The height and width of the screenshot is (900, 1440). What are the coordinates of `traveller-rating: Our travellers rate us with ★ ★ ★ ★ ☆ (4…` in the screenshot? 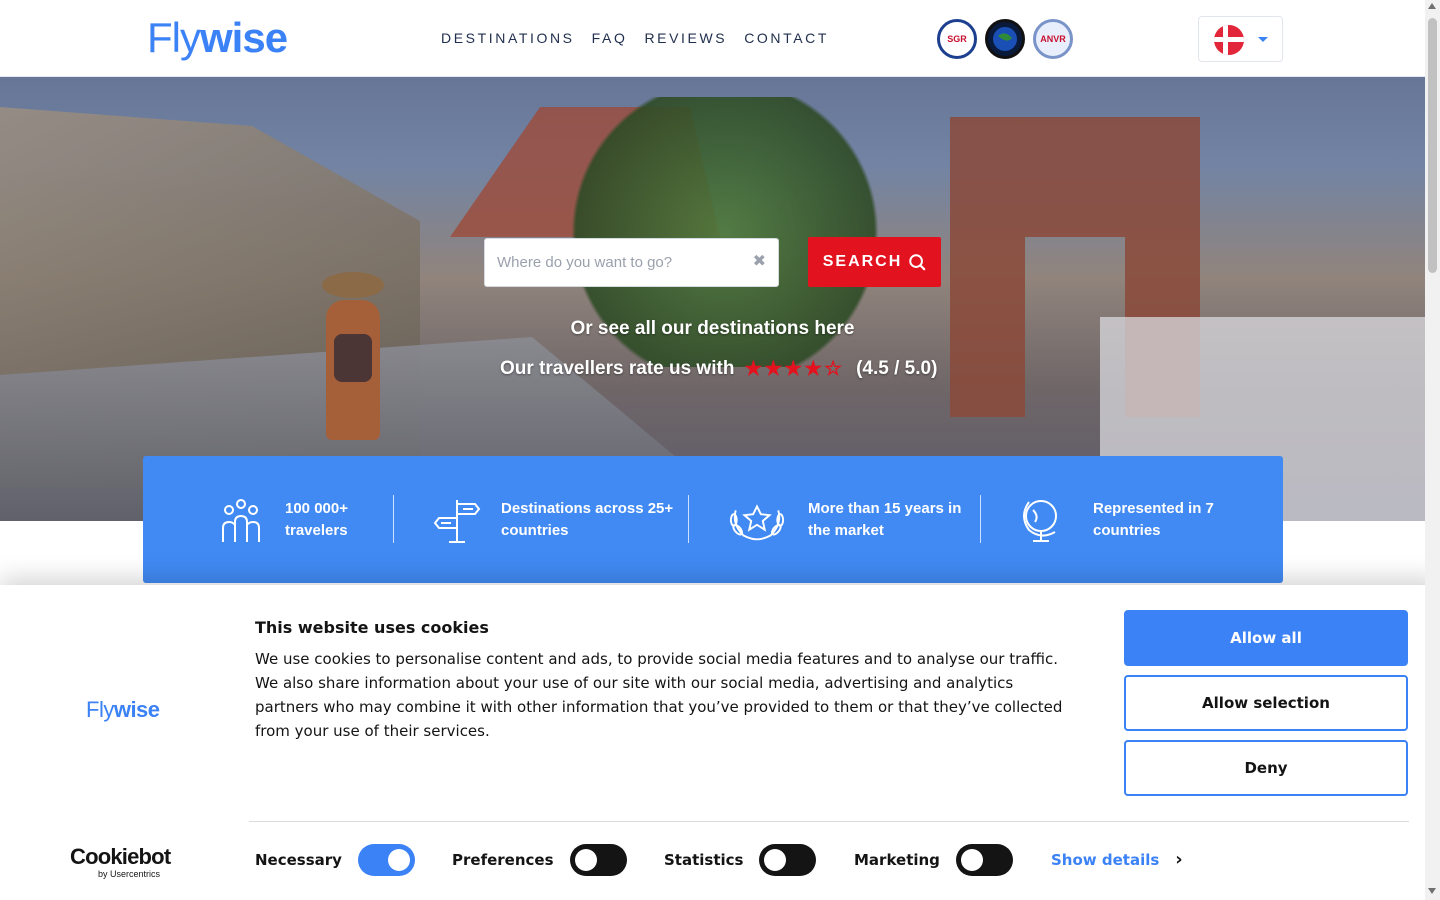 It's located at (718, 369).